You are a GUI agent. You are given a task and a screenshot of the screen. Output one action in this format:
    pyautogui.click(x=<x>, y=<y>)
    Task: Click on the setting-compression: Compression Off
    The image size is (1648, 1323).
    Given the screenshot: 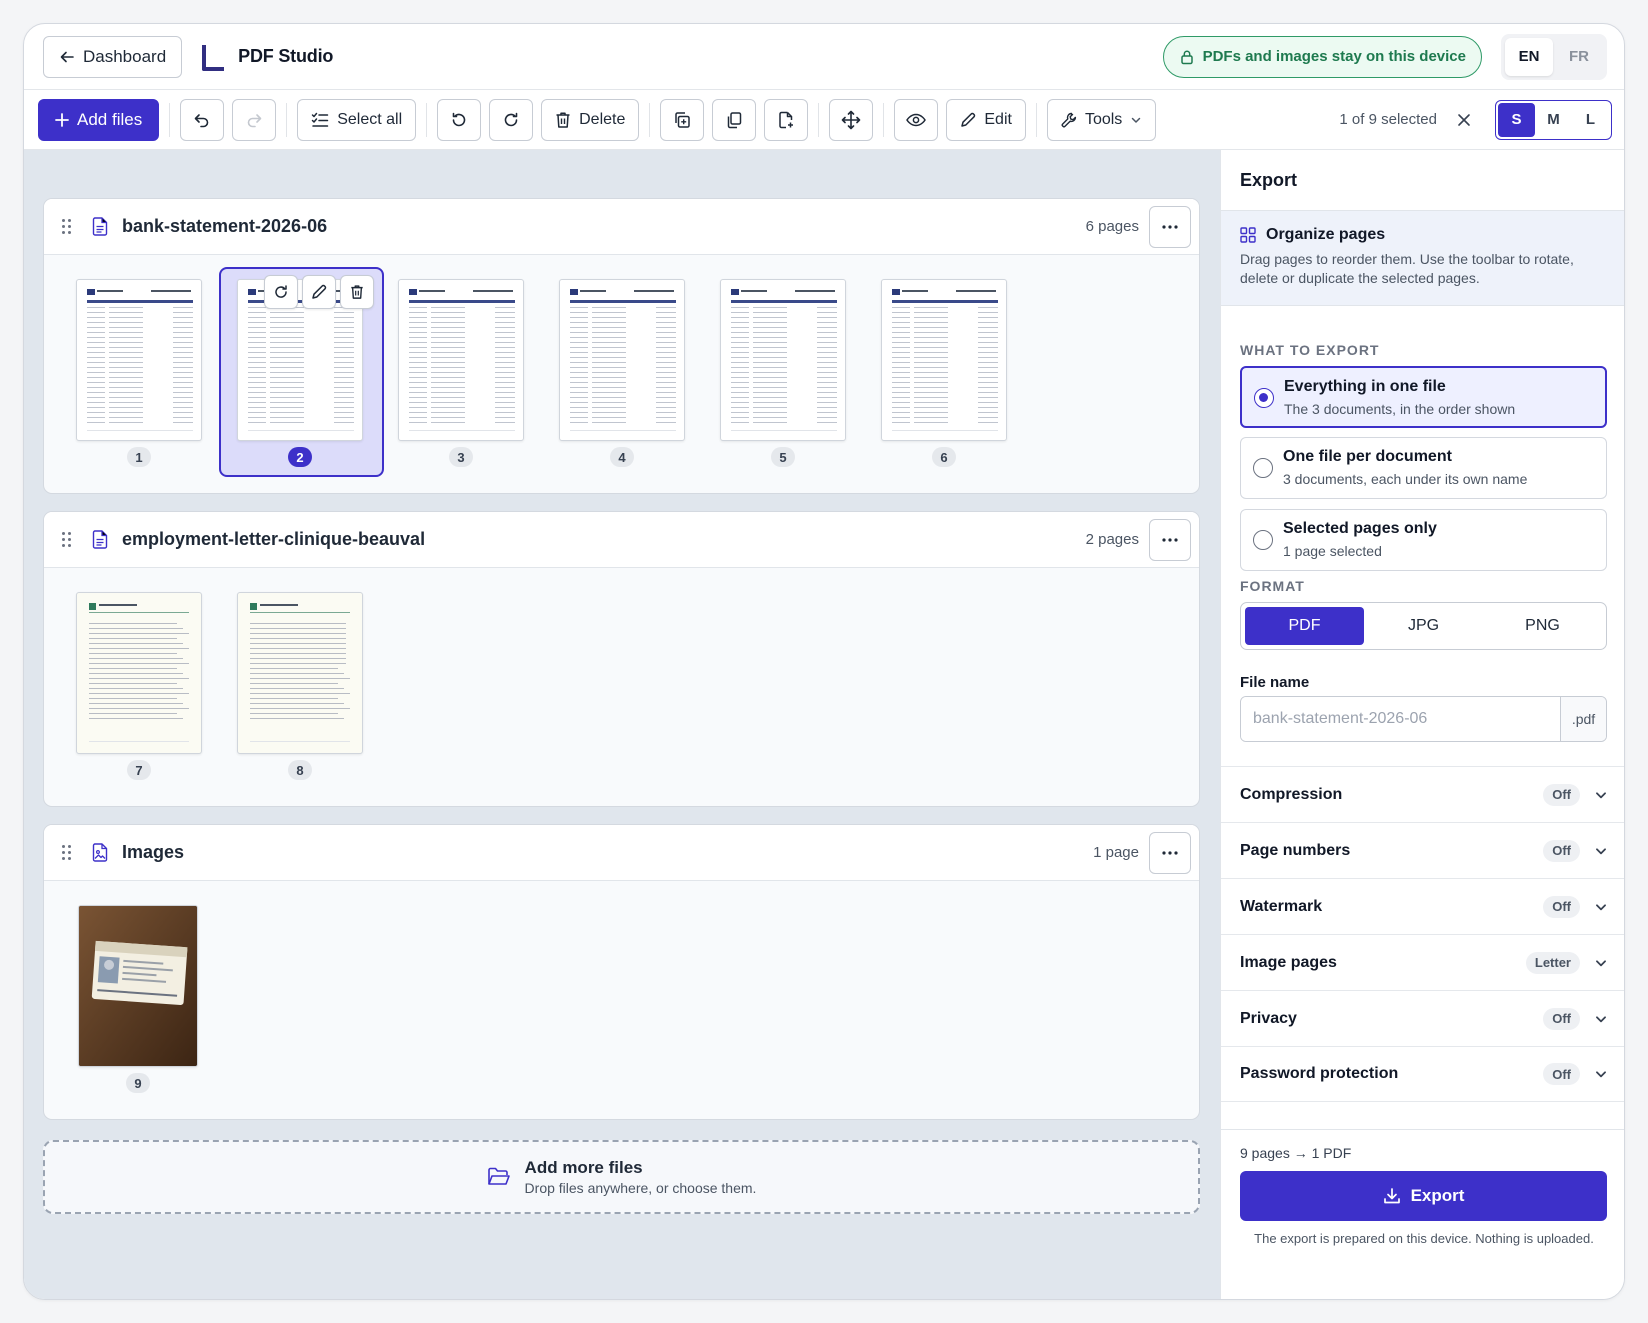 What is the action you would take?
    pyautogui.click(x=1422, y=794)
    